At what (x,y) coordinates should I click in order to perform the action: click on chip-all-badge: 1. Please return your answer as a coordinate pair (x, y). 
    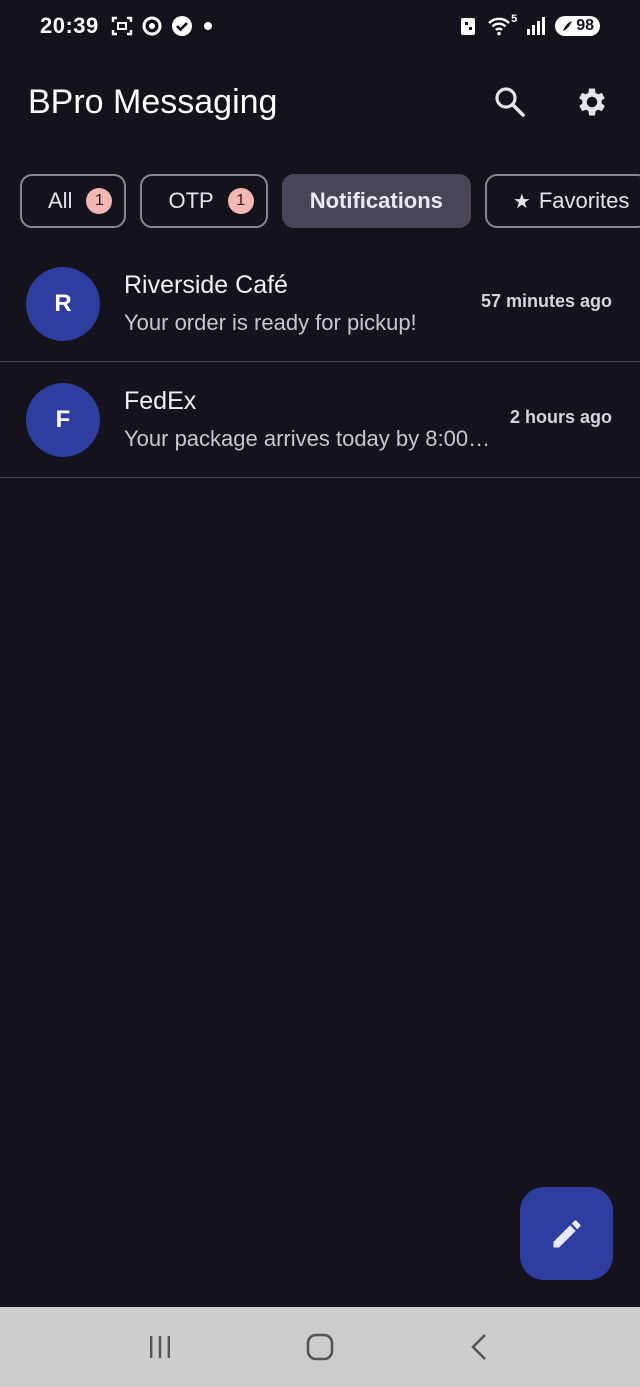
    Looking at the image, I should click on (99, 201).